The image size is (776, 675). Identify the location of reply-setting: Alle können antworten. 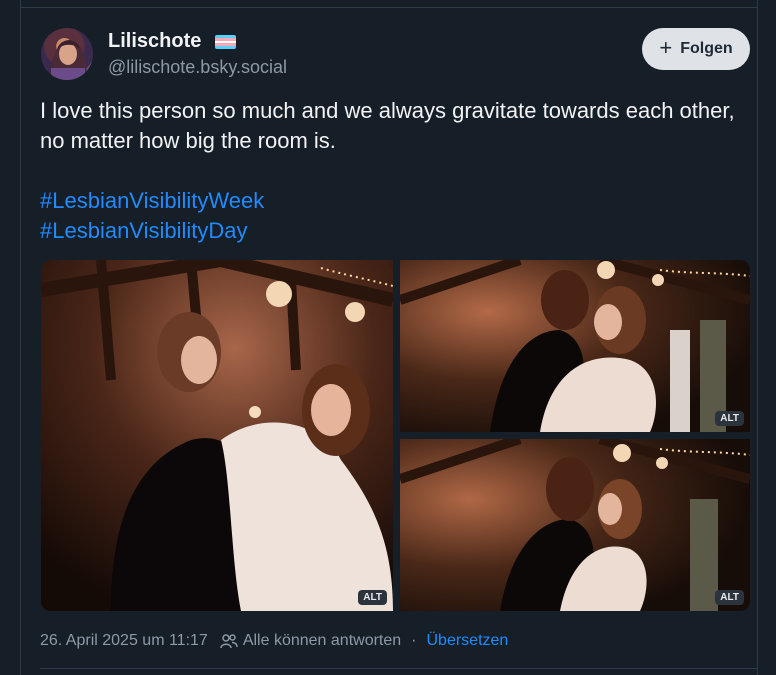
(322, 641).